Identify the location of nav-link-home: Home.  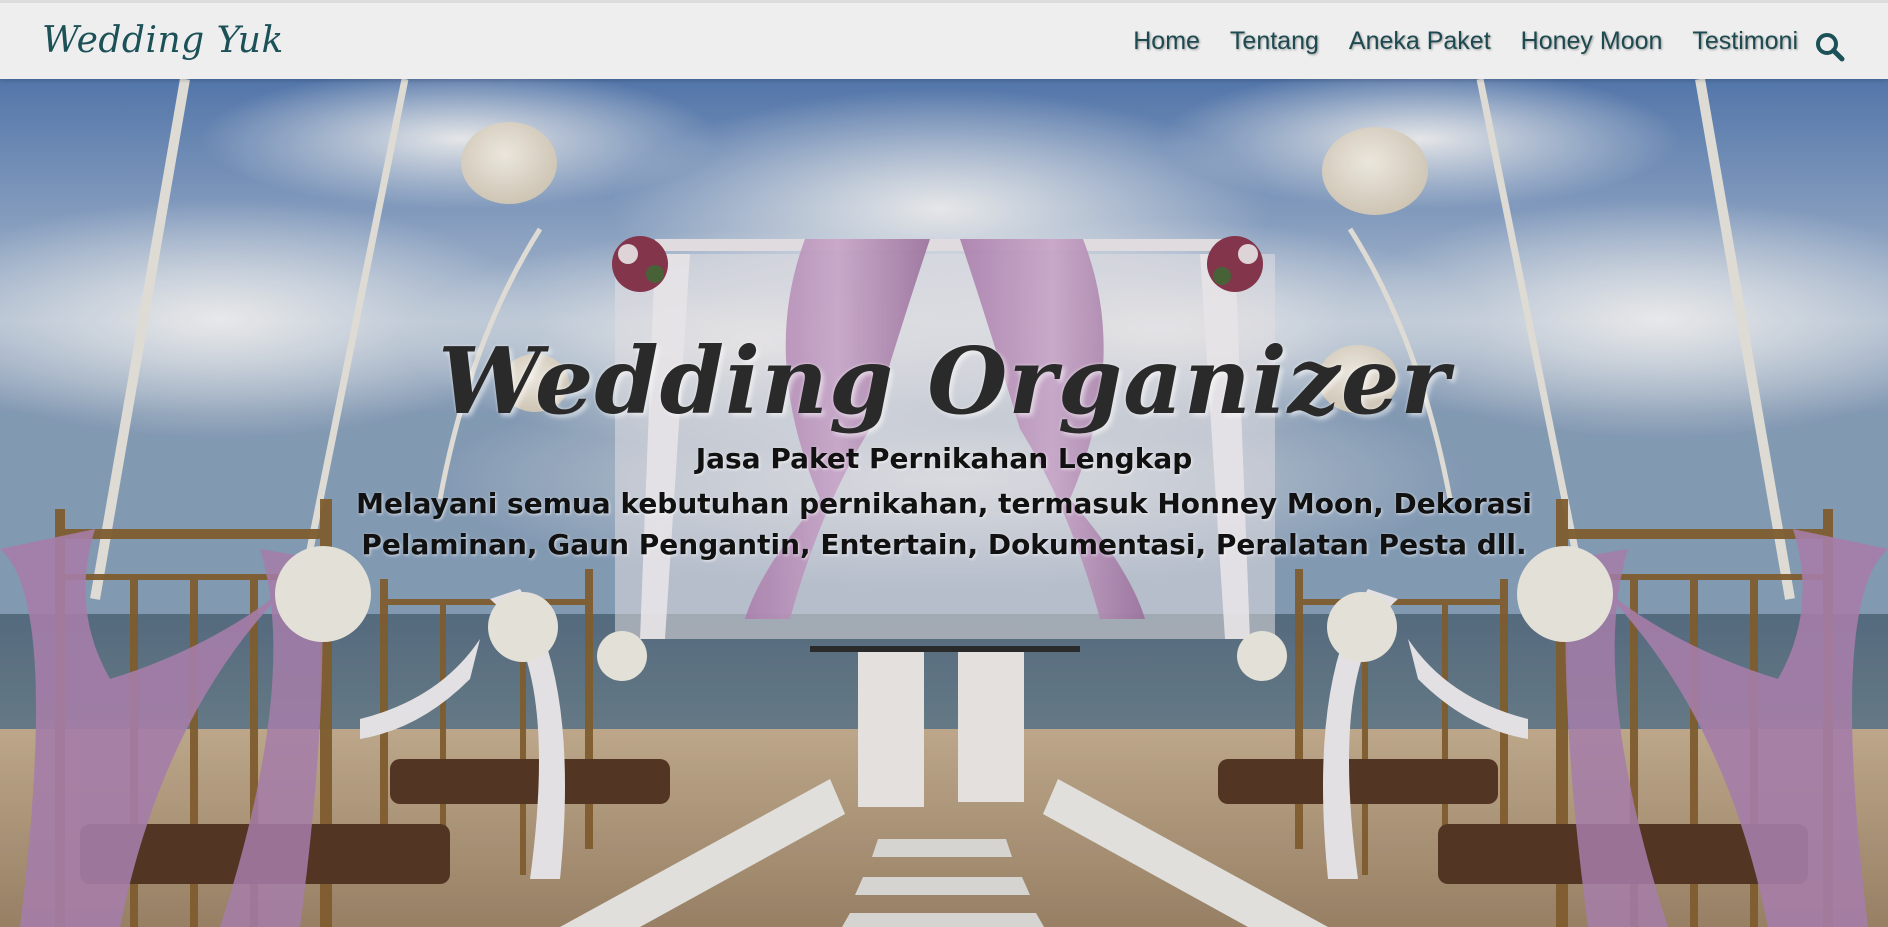
(1166, 41).